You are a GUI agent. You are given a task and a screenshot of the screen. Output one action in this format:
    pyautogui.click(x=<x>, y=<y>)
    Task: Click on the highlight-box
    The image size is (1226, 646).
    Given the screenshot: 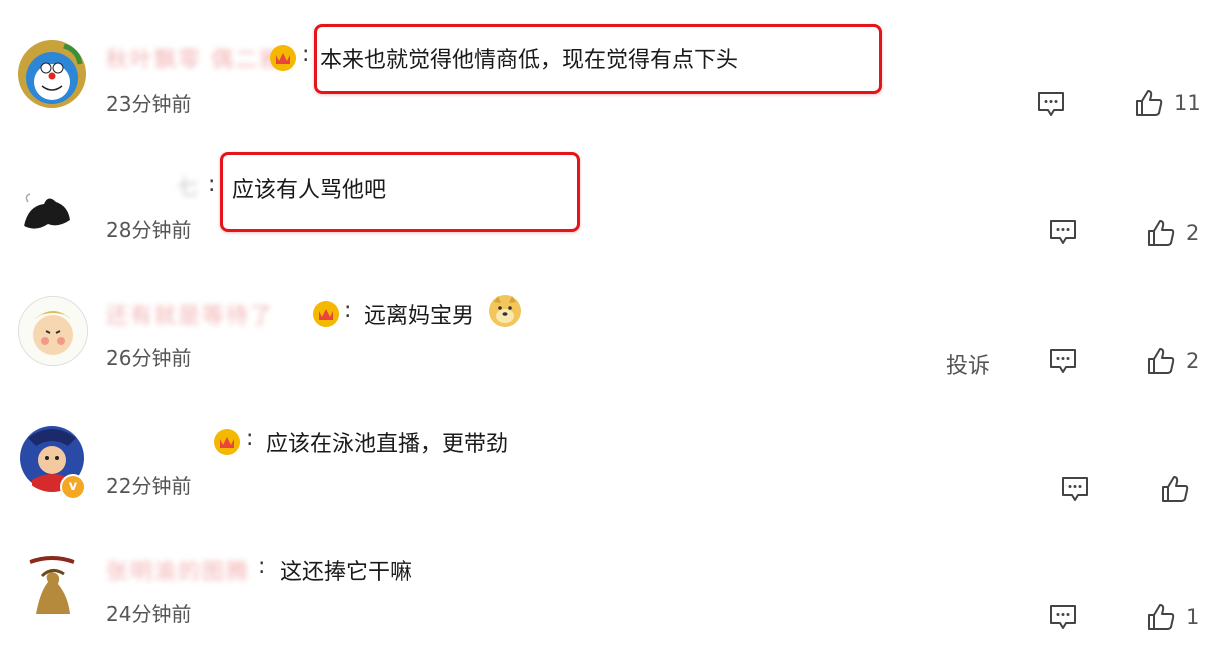 What is the action you would take?
    pyautogui.click(x=400, y=192)
    